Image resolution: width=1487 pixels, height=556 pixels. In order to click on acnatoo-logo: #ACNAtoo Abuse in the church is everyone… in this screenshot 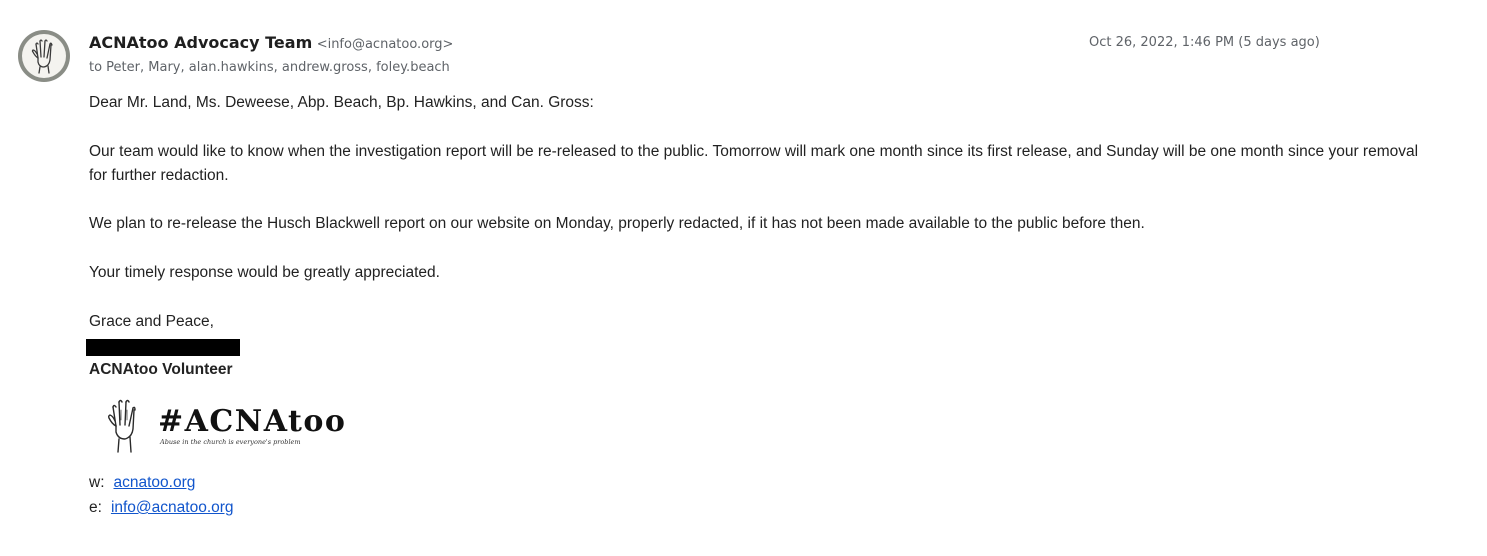, I will do `click(225, 426)`.